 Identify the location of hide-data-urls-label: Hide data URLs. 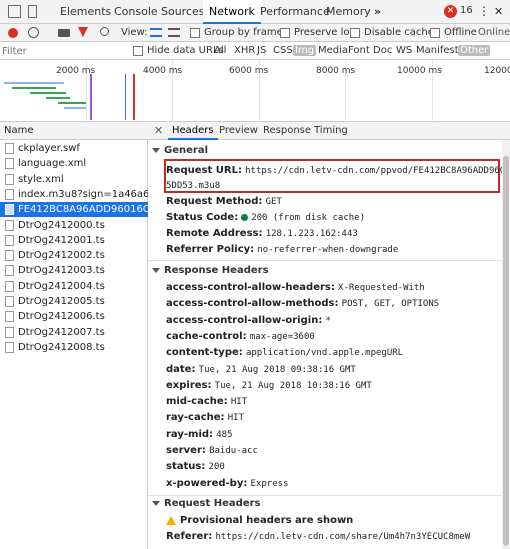
(185, 50).